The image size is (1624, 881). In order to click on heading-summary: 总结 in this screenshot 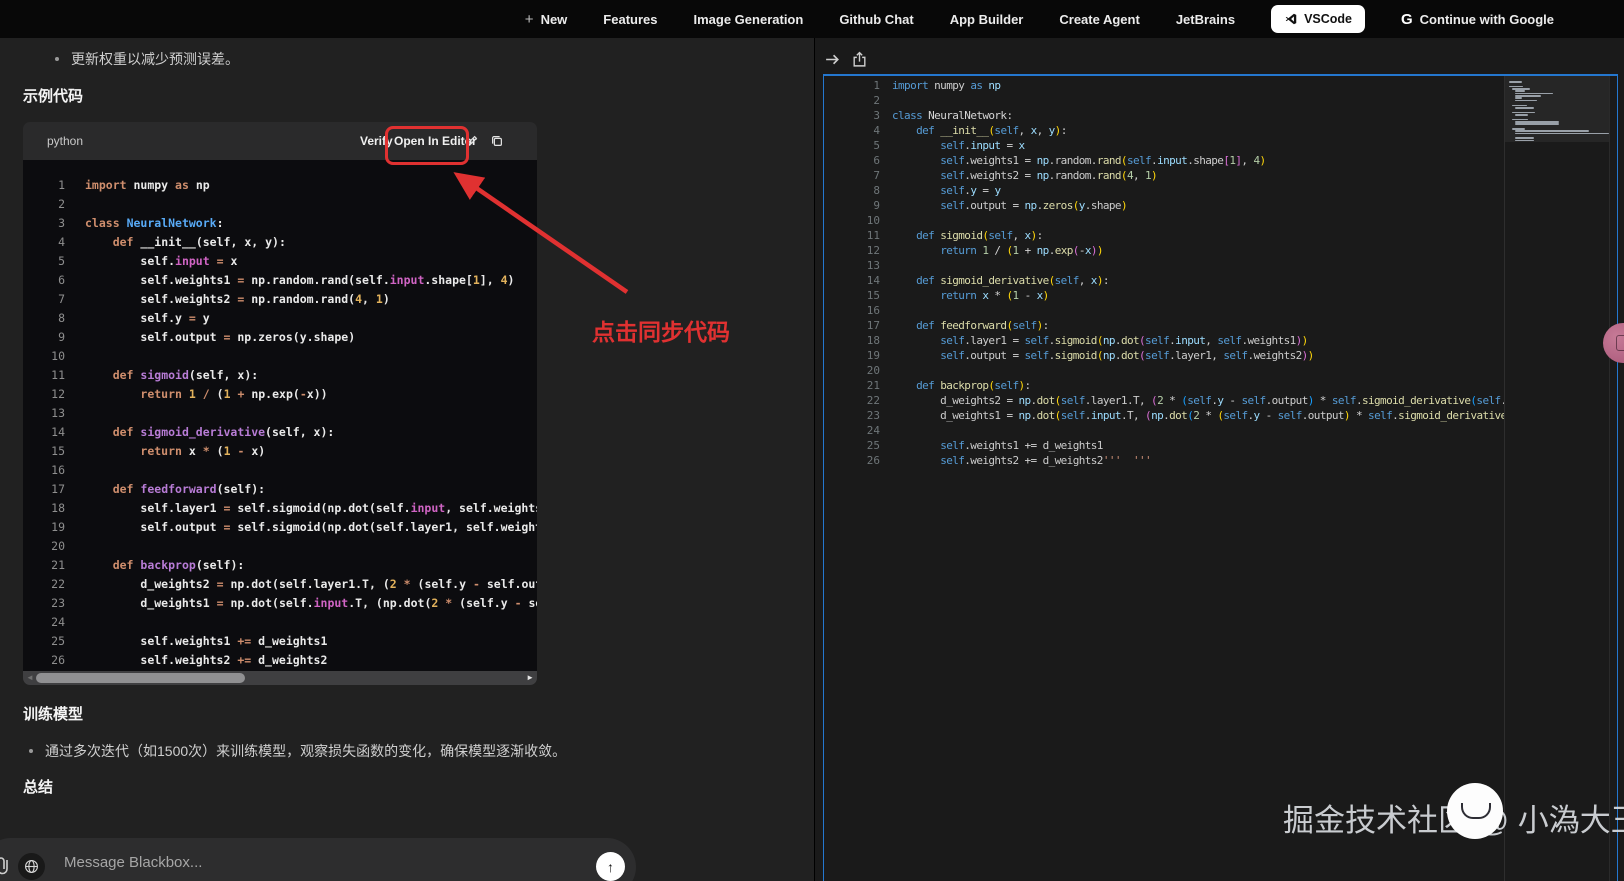, I will do `click(38, 787)`.